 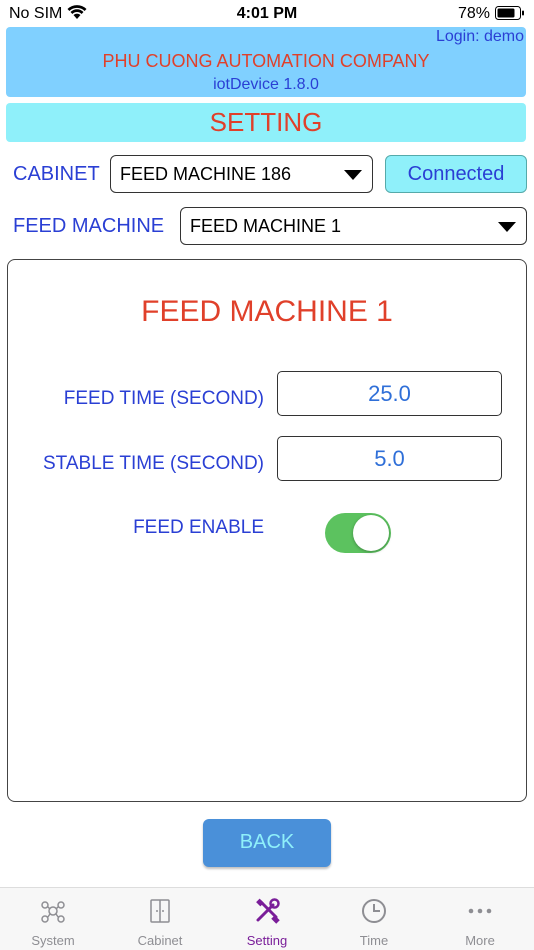 I want to click on back-button: BACK, so click(x=267, y=843).